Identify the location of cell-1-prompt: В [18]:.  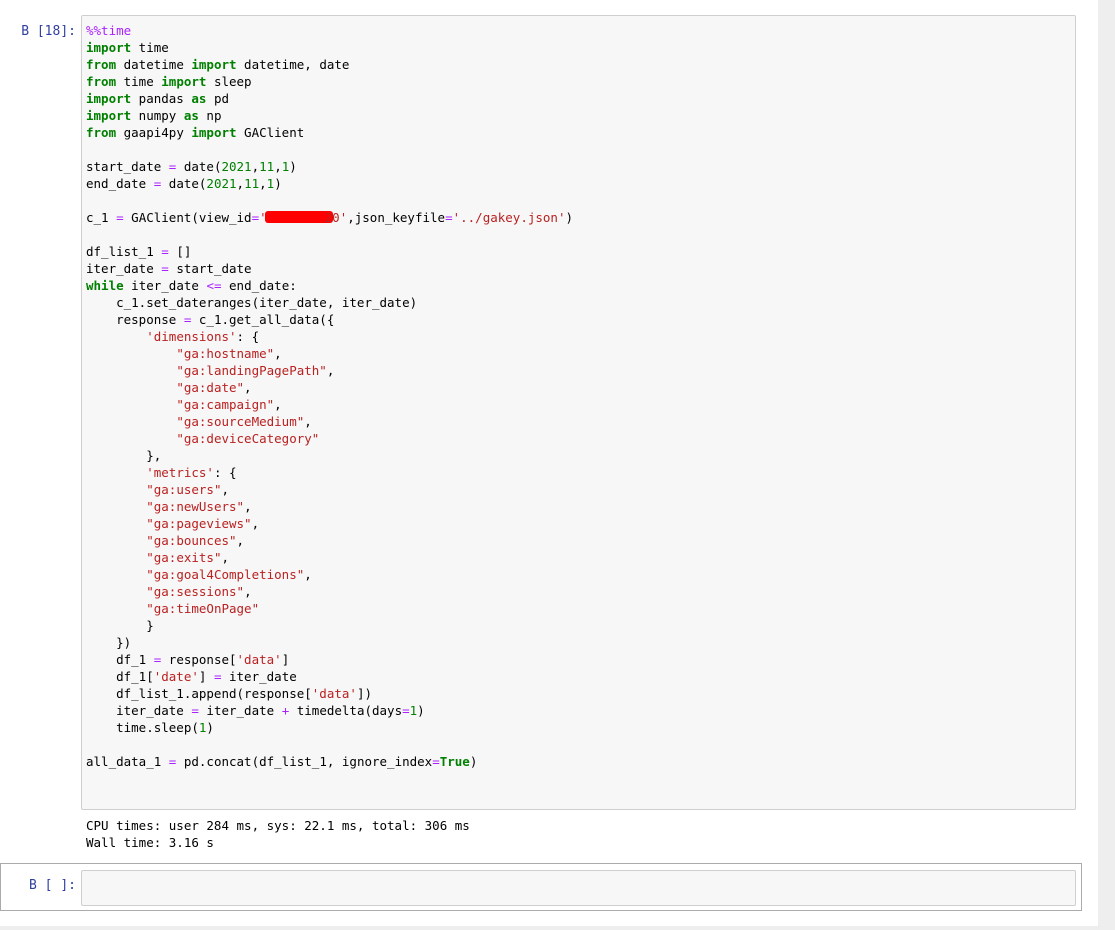
(48, 31).